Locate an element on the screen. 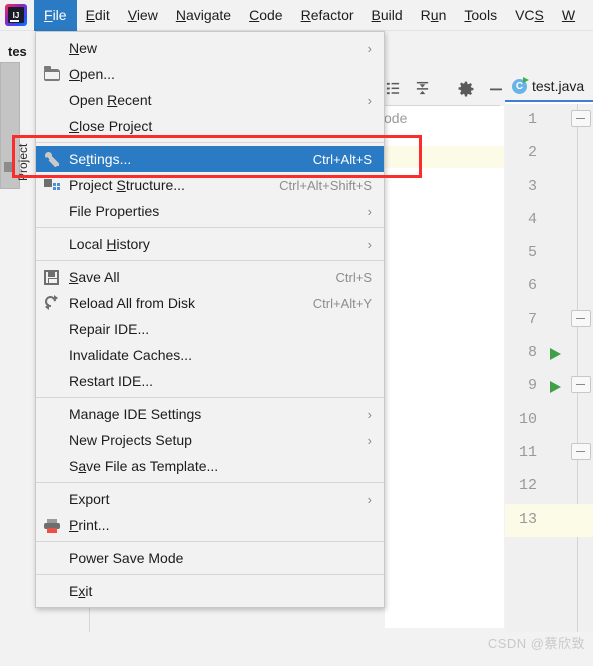  menu-item-reload-all-from-disk: Reload All from Disk Ctrl+Alt+Y is located at coordinates (210, 303).